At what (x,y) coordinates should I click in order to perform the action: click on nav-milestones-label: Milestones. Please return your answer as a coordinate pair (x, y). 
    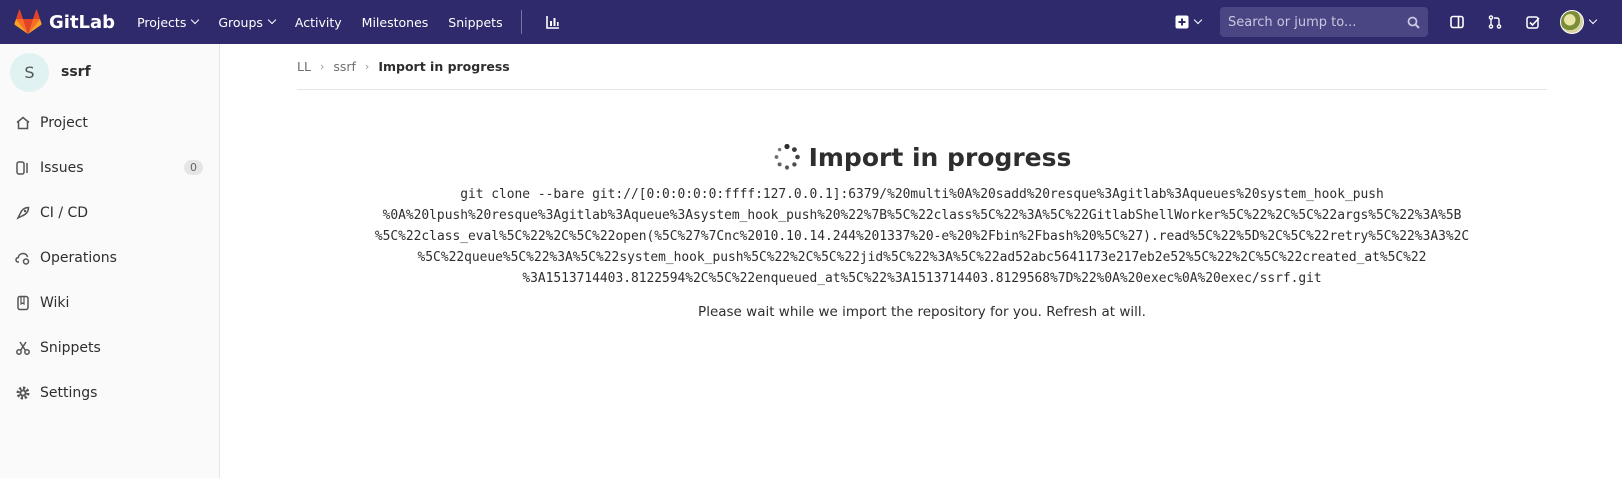
    Looking at the image, I should click on (395, 22).